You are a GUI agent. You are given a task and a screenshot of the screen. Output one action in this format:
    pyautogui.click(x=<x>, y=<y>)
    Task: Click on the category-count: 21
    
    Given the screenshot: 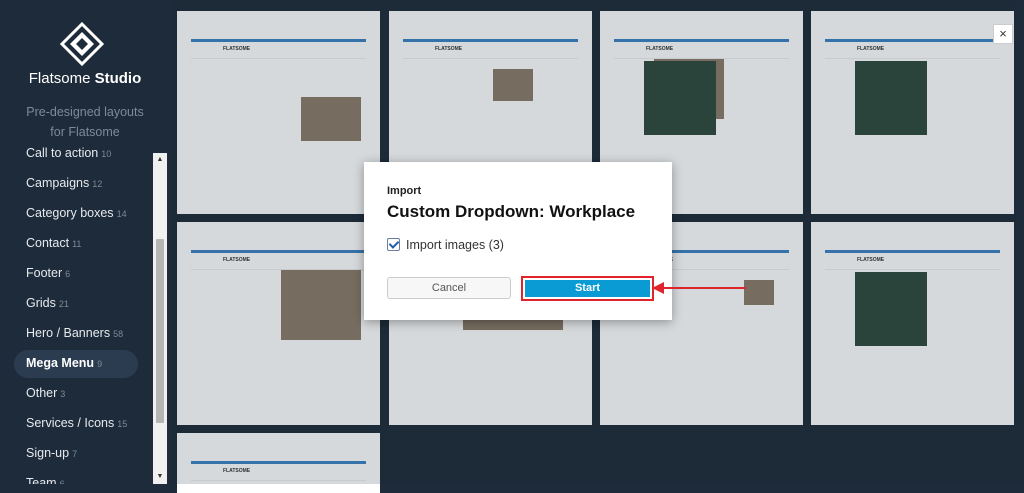 What is the action you would take?
    pyautogui.click(x=63, y=304)
    